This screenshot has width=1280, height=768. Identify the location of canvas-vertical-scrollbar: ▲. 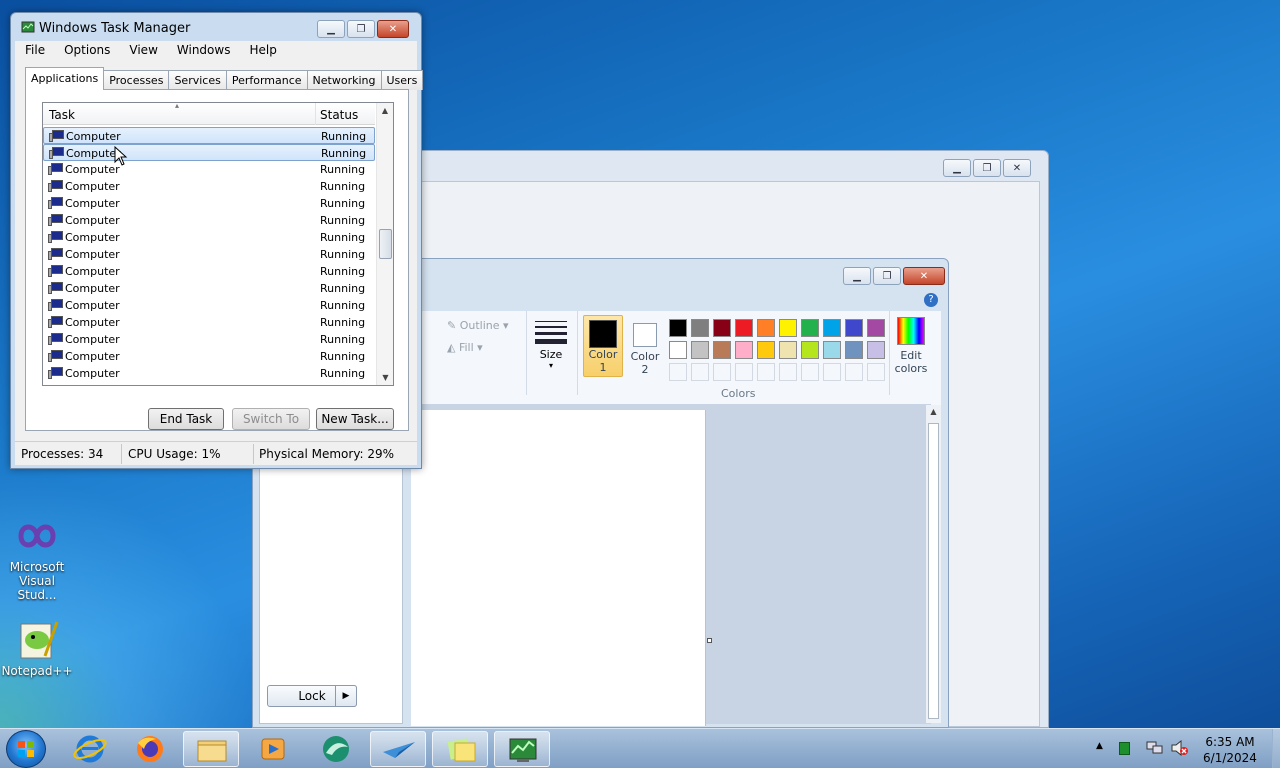
(933, 564).